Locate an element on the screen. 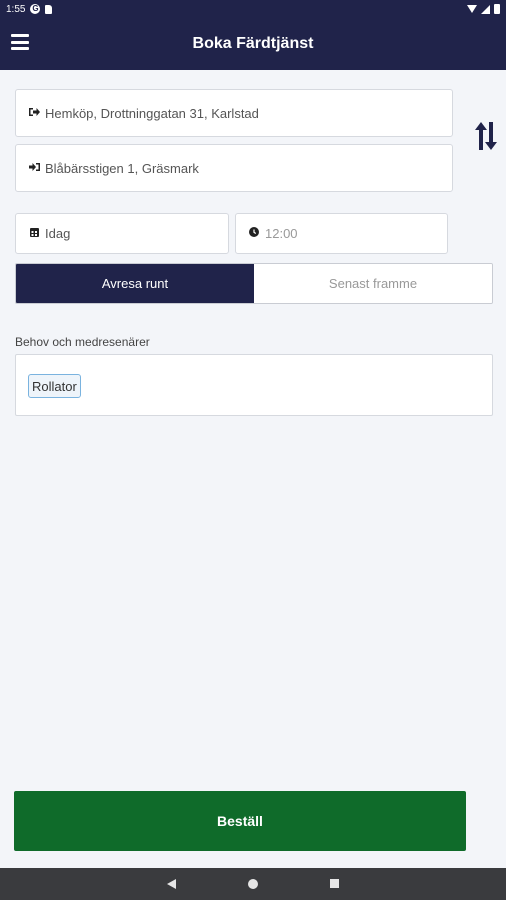  wifi-icon is located at coordinates (472, 9).